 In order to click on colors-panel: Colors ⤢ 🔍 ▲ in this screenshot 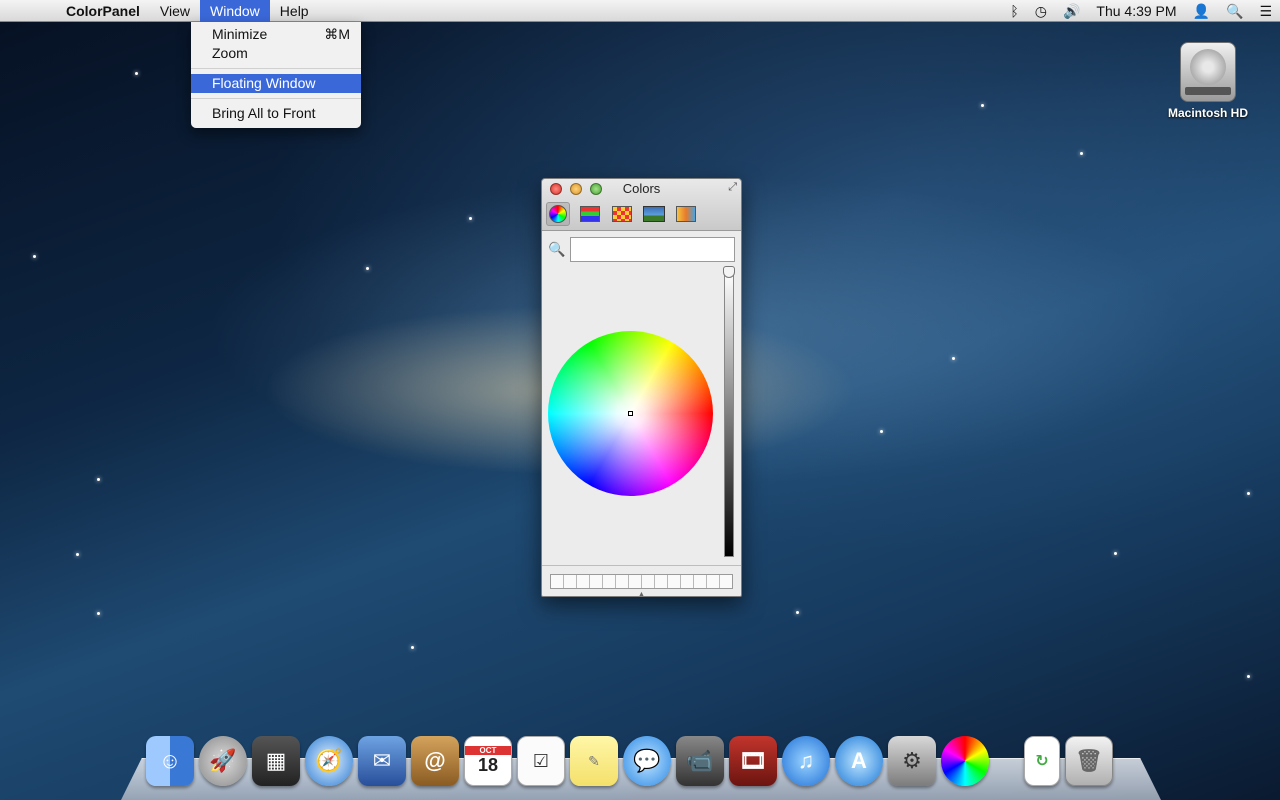, I will do `click(641, 388)`.